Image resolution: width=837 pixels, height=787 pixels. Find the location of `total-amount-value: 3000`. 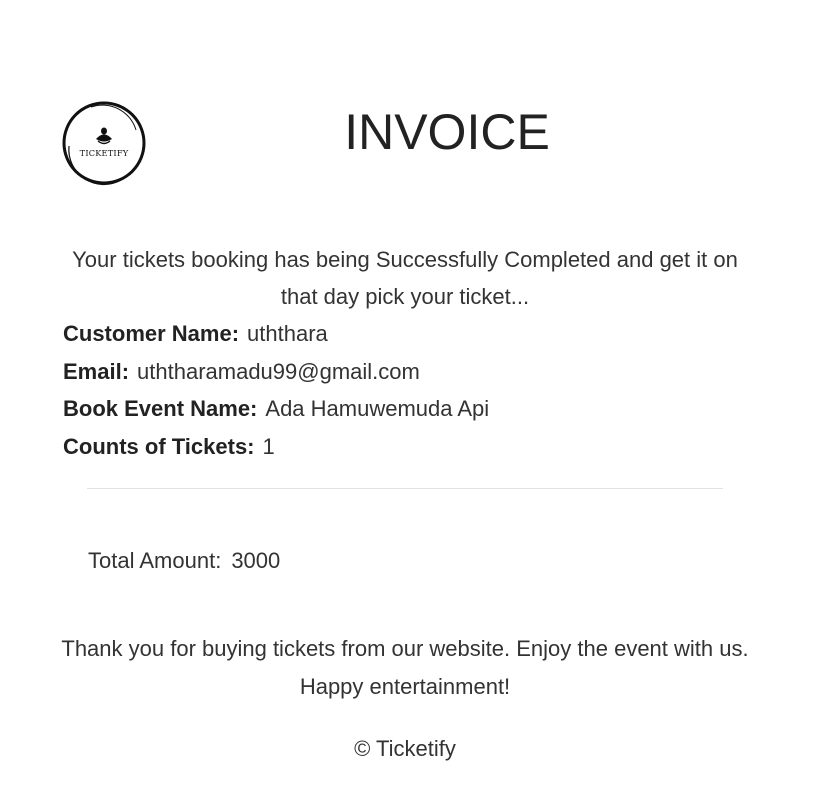

total-amount-value: 3000 is located at coordinates (256, 560).